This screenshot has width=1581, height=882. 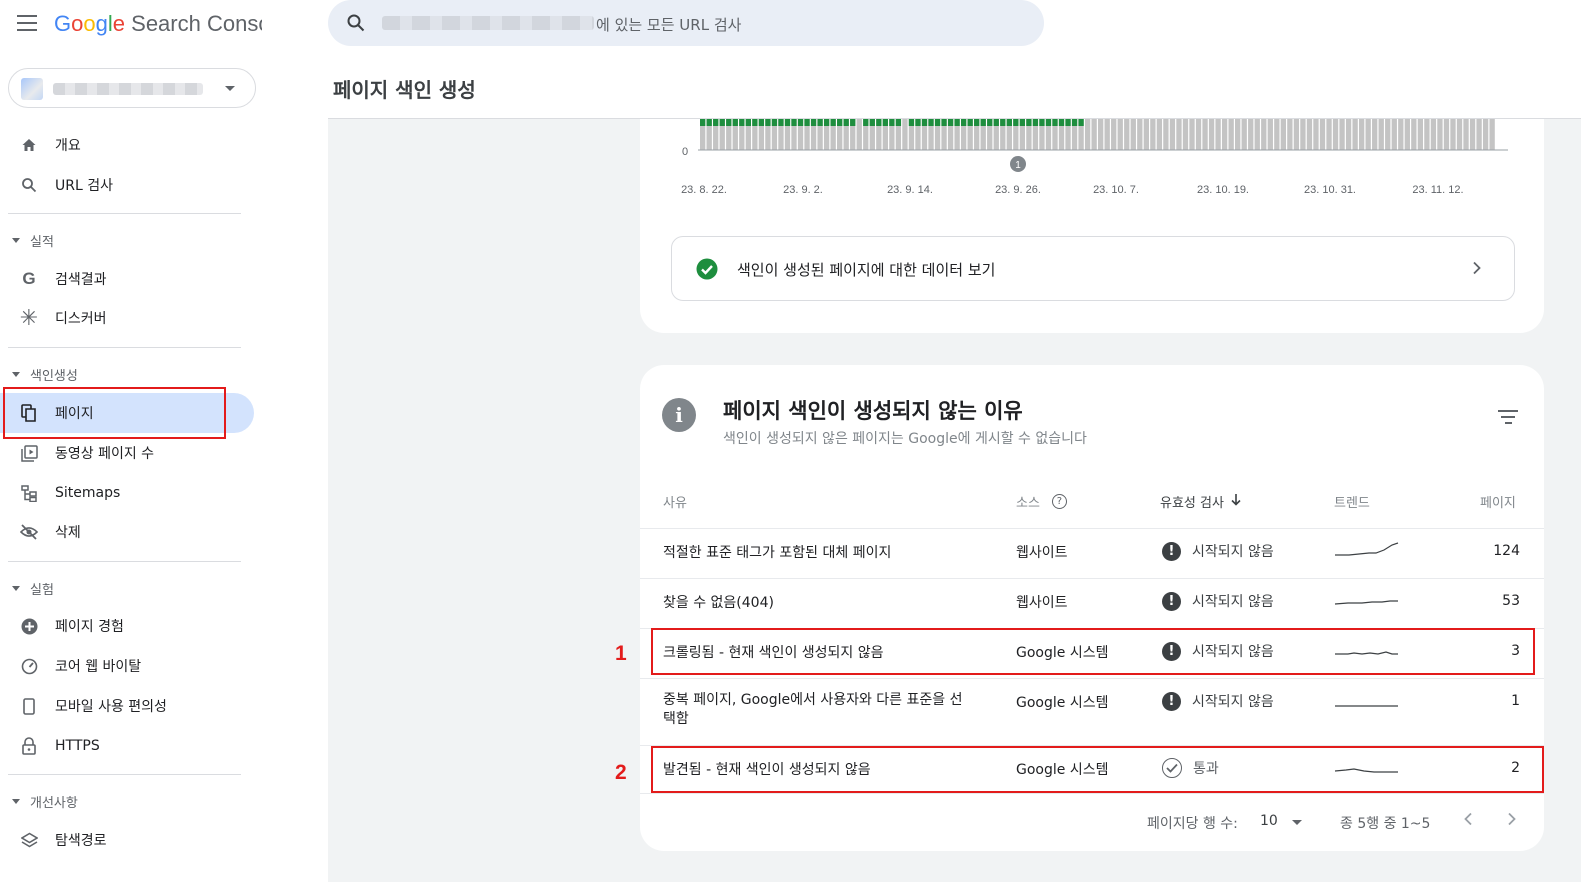 I want to click on sidebar-item-discover: ✳ 디스커버, so click(x=127, y=318).